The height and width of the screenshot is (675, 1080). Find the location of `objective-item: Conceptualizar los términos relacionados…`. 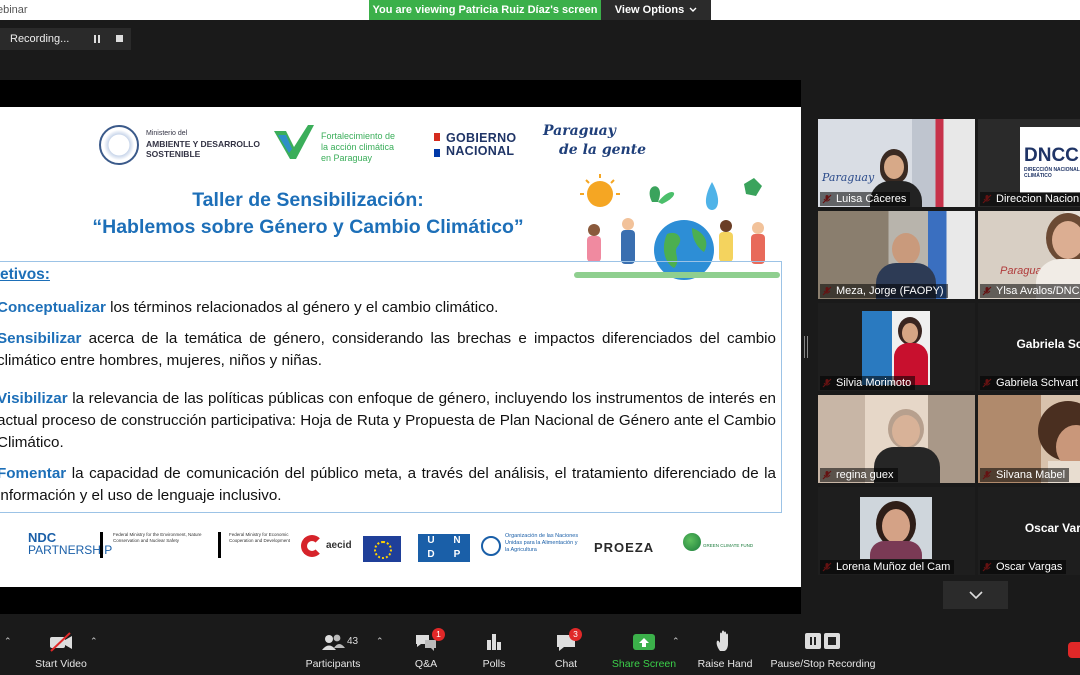

objective-item: Conceptualizar los términos relacionados… is located at coordinates (249, 307).